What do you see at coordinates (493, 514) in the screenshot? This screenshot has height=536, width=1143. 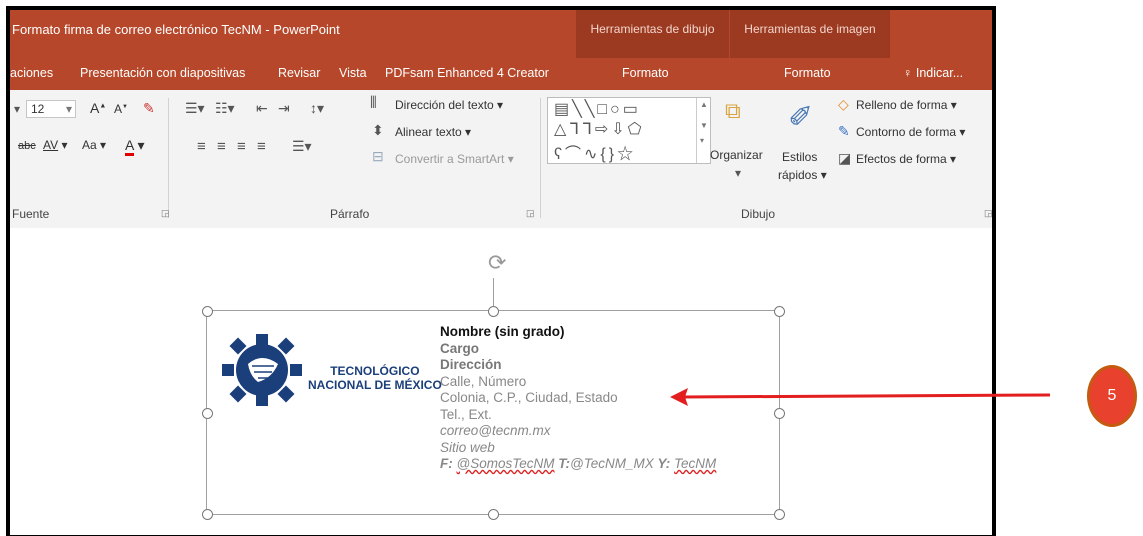 I see `resize-handle-bottom` at bounding box center [493, 514].